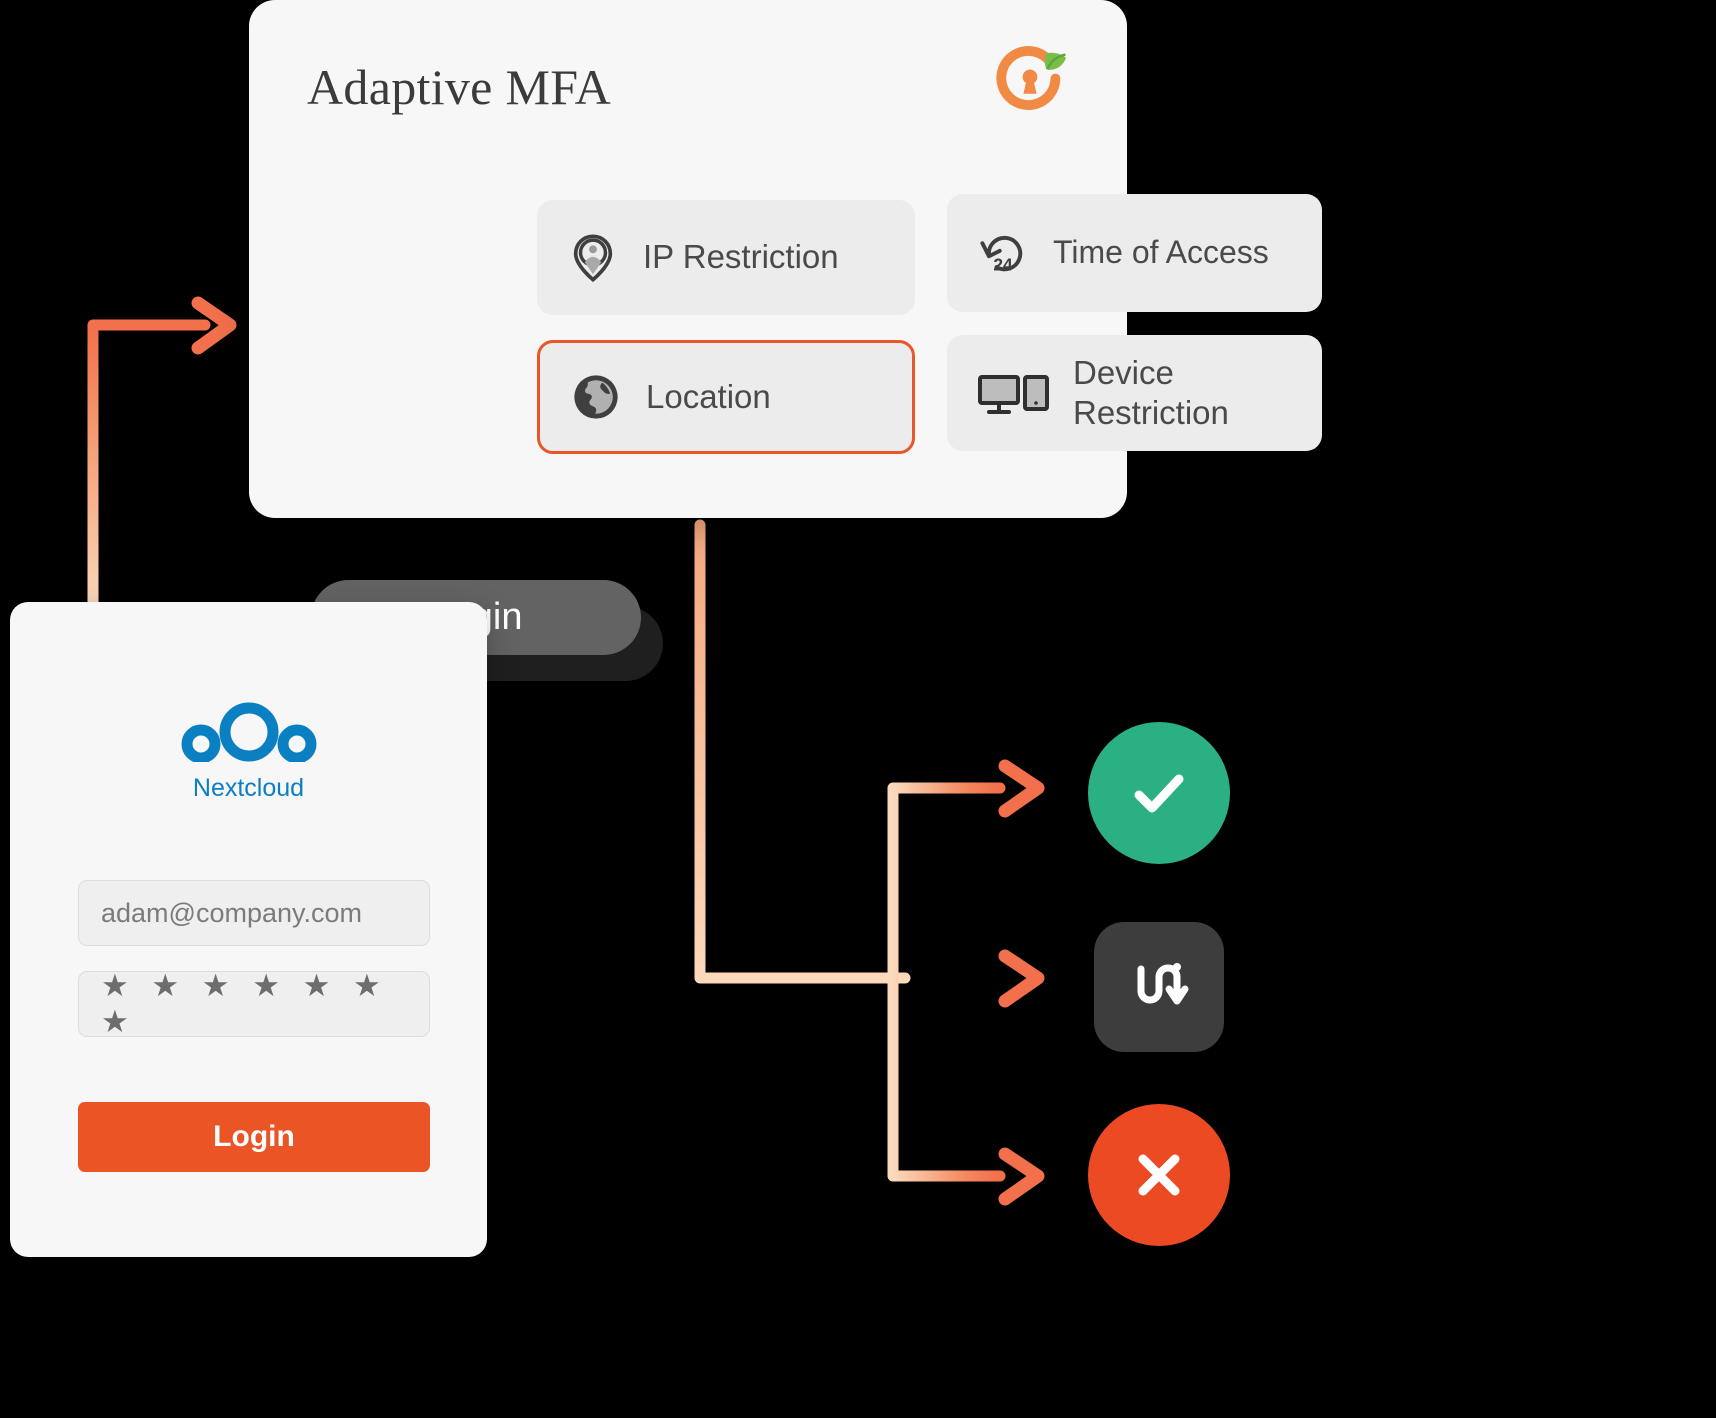 The height and width of the screenshot is (1418, 1716). What do you see at coordinates (708, 396) in the screenshot?
I see `tile-label: Location` at bounding box center [708, 396].